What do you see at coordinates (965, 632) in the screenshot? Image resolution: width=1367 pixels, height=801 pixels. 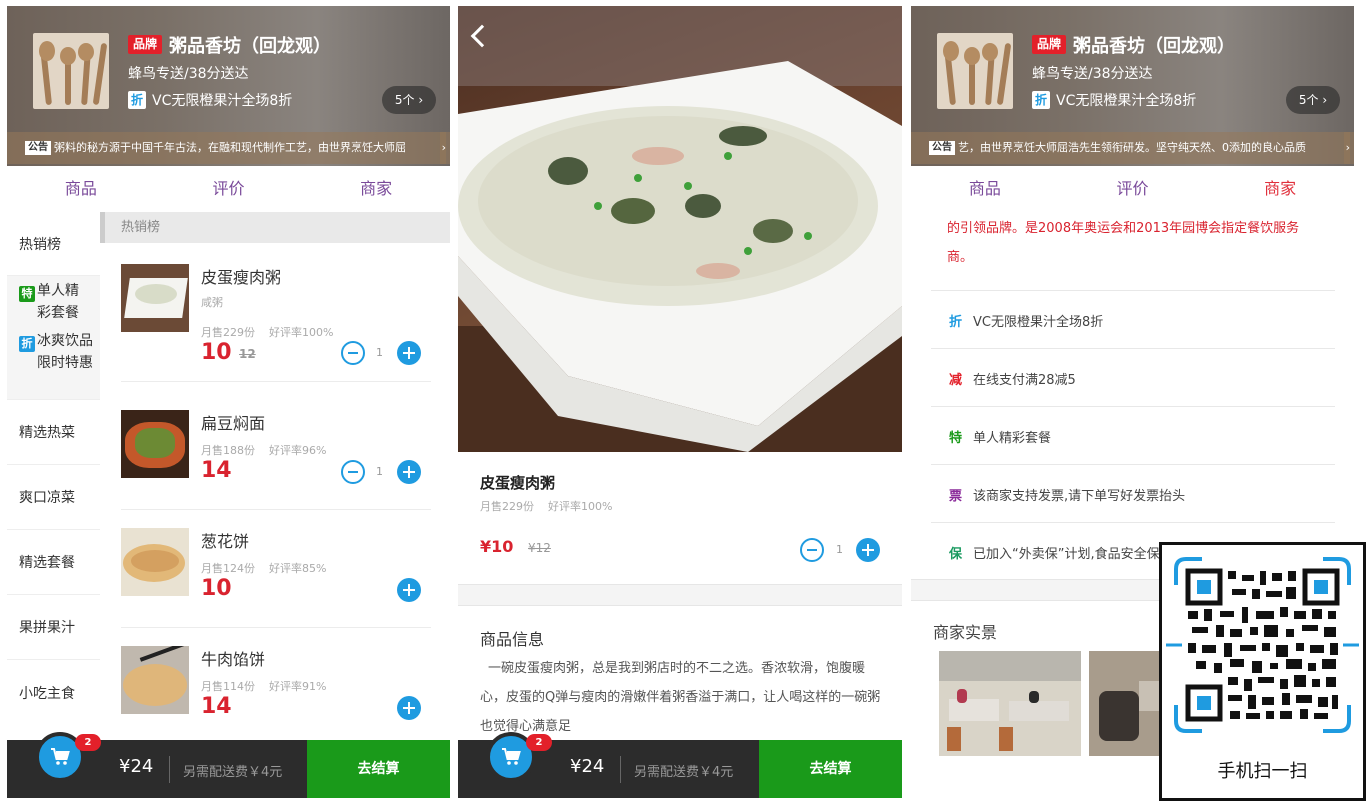 I see `merchant-photos-title: 商家实景` at bounding box center [965, 632].